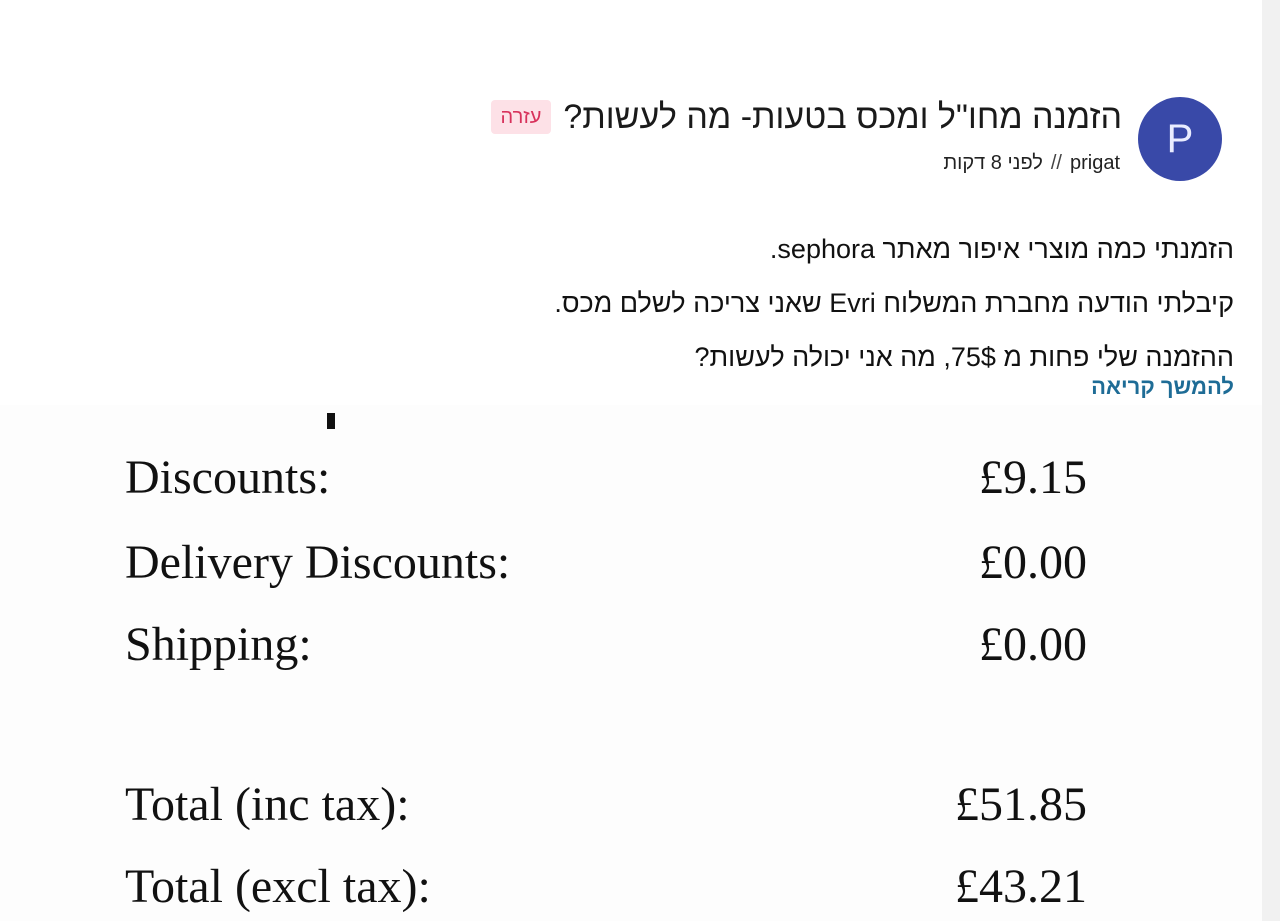  I want to click on receipt-row-discounts: Discounts: £9.15, so click(606, 478).